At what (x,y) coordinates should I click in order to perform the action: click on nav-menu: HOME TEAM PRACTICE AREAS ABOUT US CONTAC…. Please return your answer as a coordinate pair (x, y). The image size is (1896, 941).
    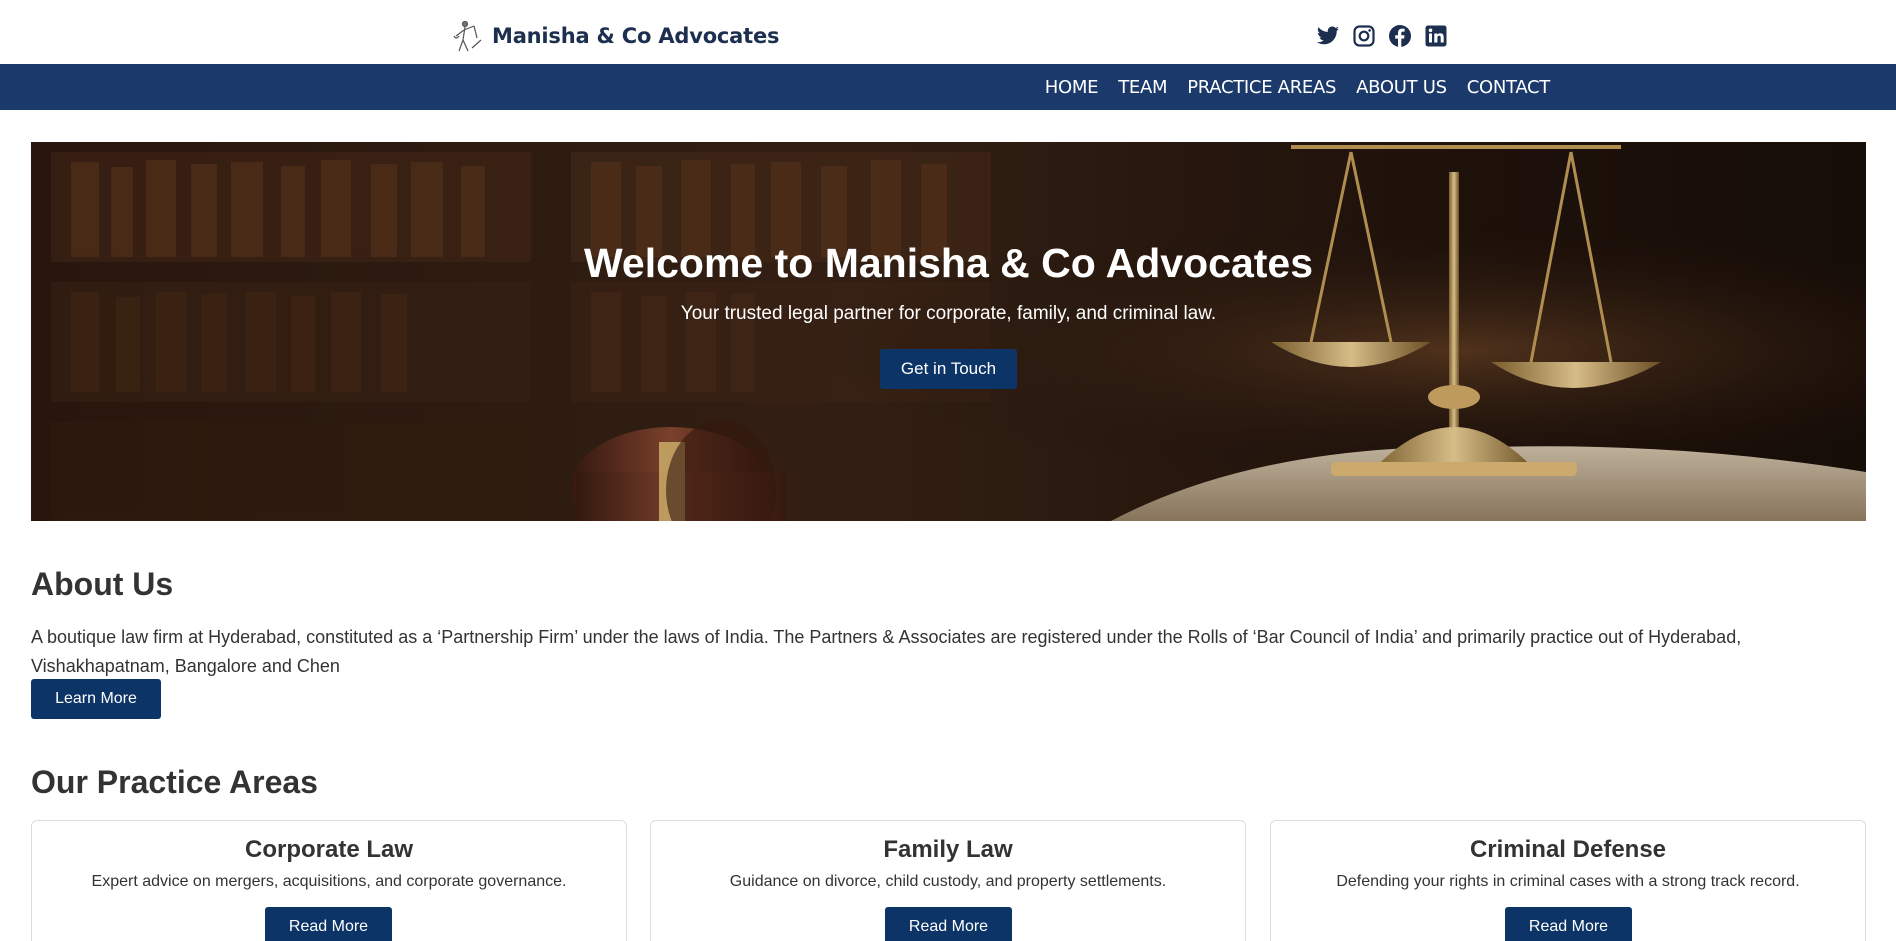
    Looking at the image, I should click on (1298, 87).